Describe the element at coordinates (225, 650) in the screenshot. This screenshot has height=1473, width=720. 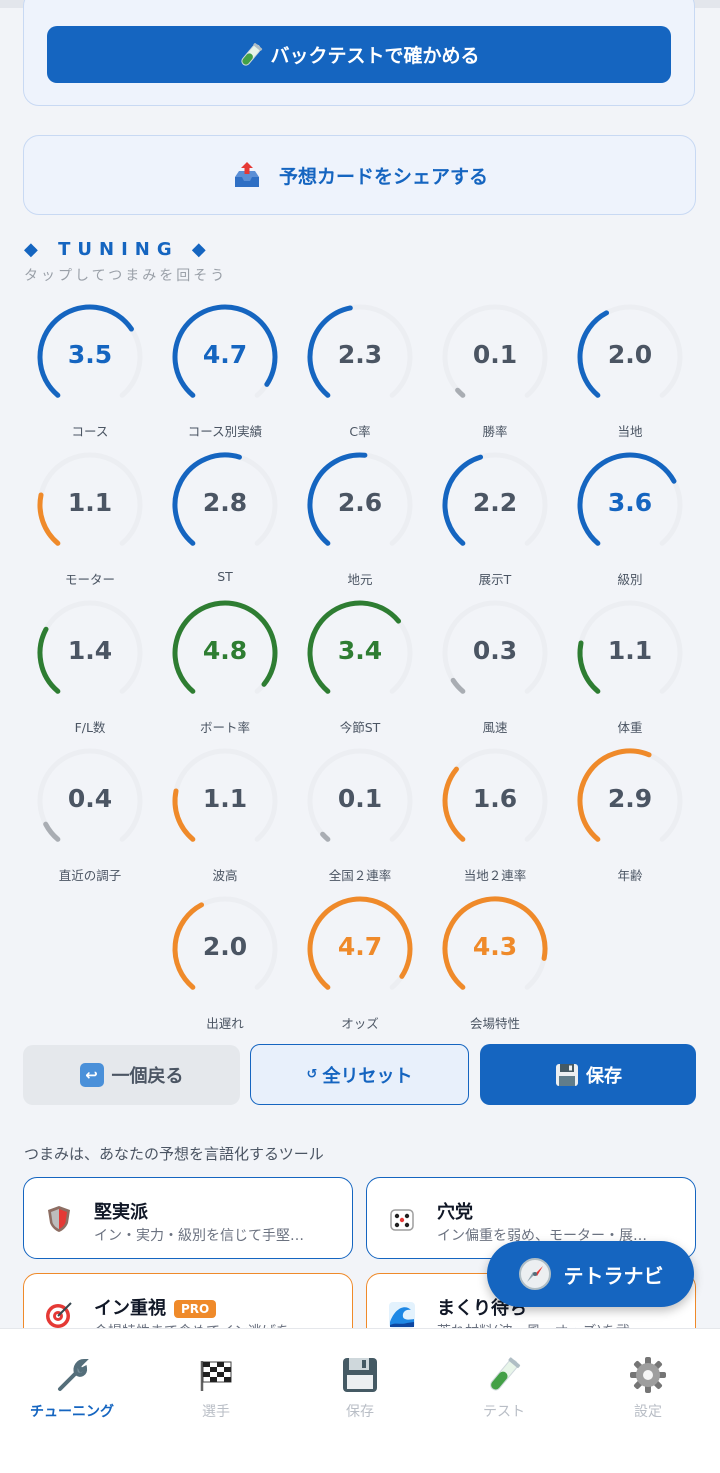
I see `knob-value: 4.8` at that location.